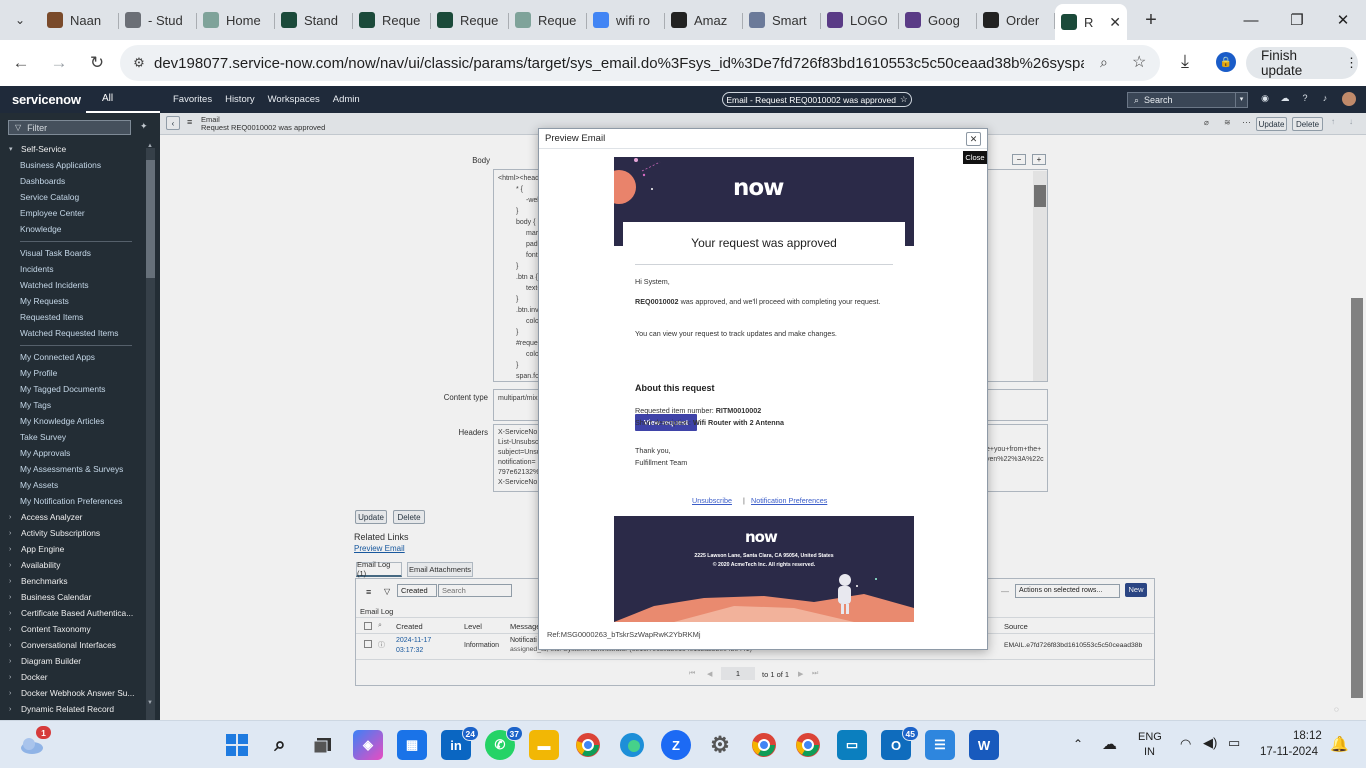 This screenshot has height=768, width=1366. I want to click on task-view-icon, so click(323, 745).